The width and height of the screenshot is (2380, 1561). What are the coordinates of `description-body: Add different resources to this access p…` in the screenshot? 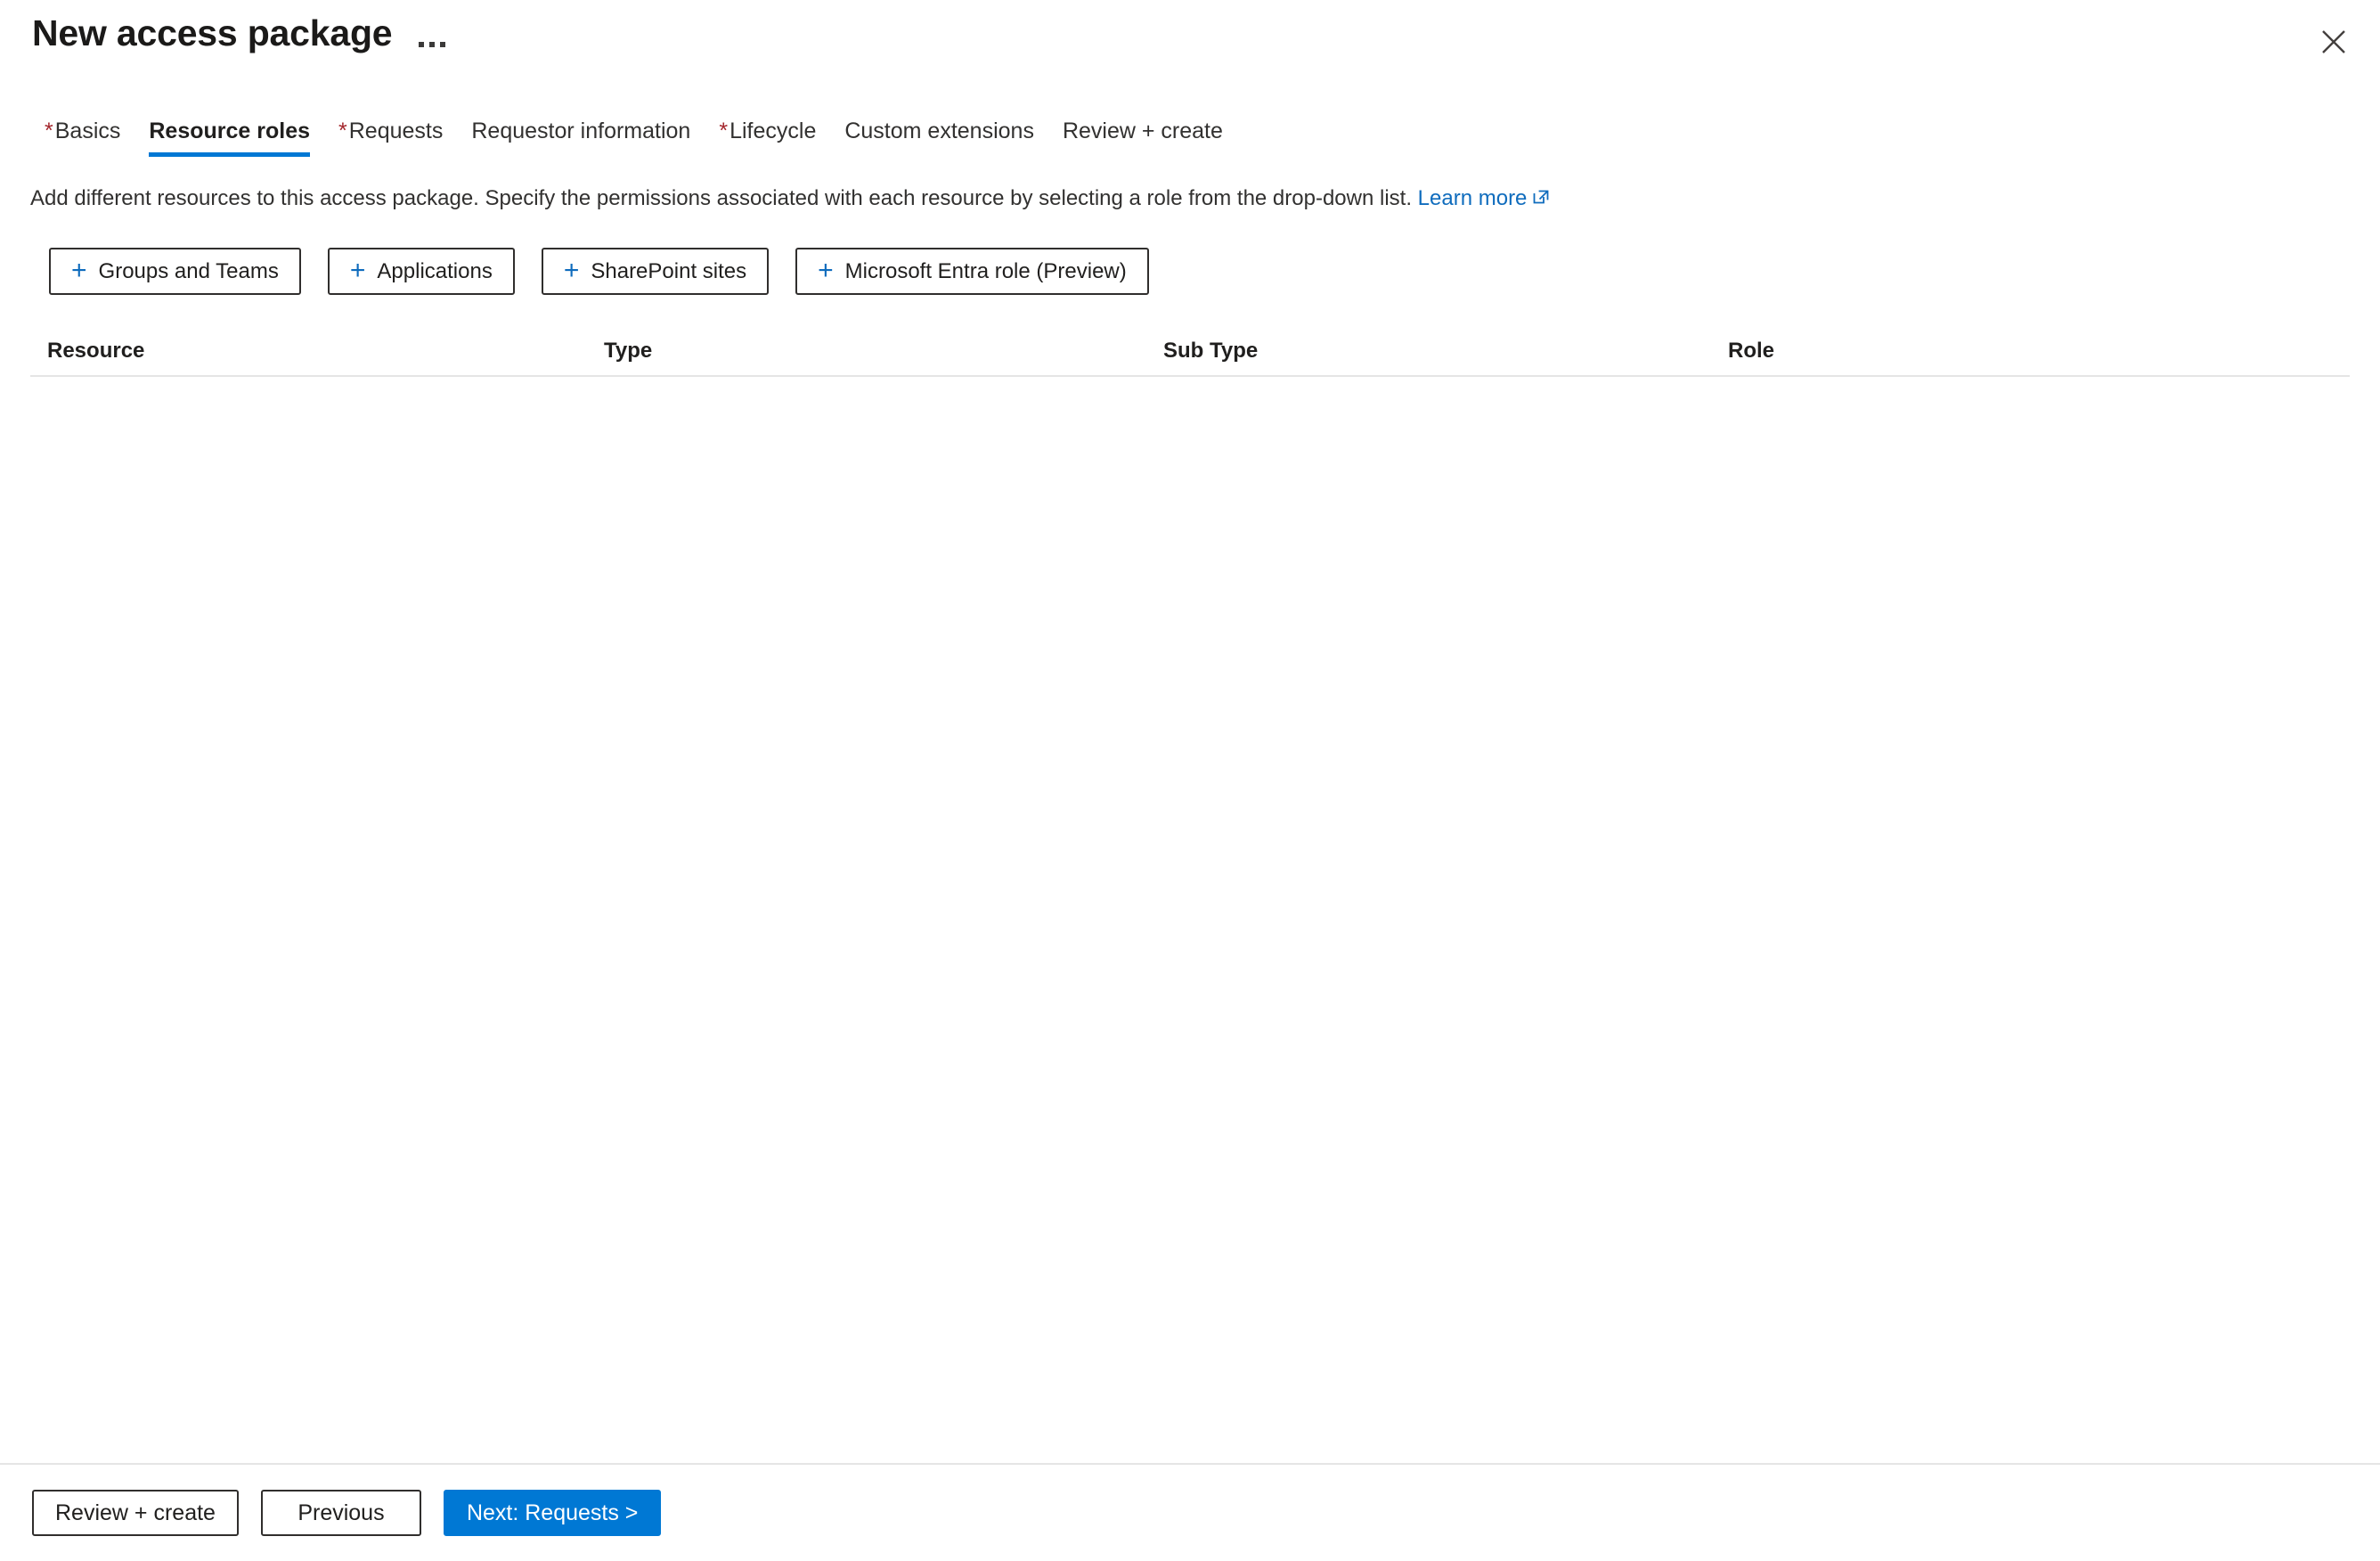 It's located at (721, 198).